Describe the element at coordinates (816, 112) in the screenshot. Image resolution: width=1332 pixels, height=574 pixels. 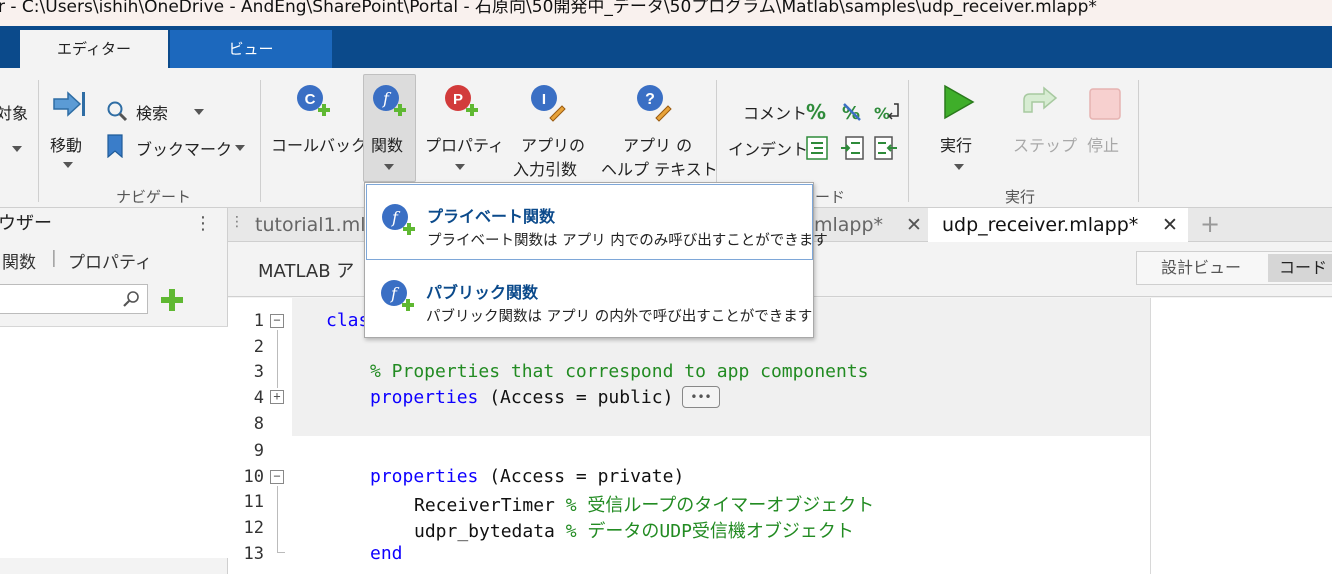
I see `comment-add-icon: %` at that location.